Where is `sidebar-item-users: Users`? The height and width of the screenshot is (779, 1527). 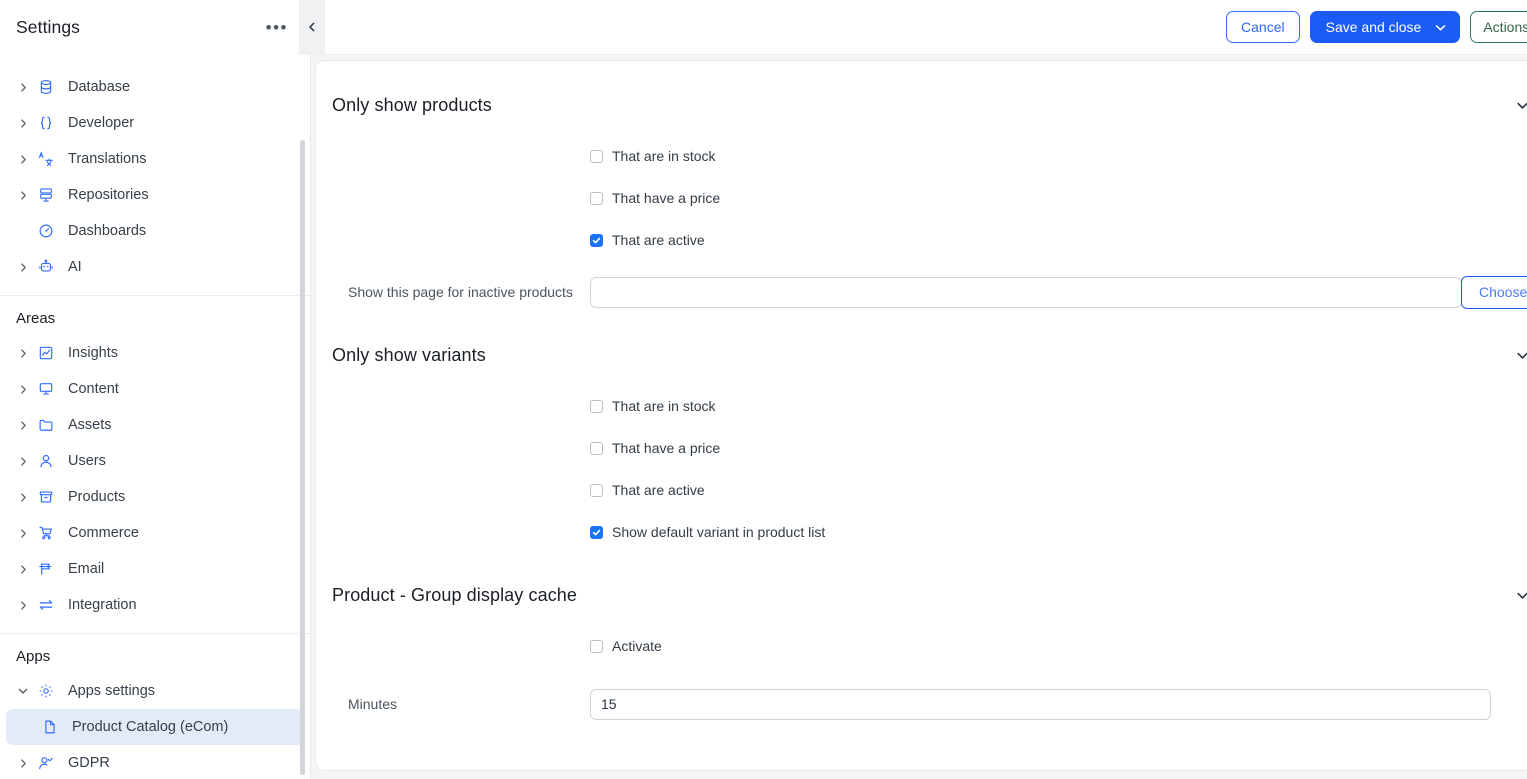 sidebar-item-users: Users is located at coordinates (155, 461).